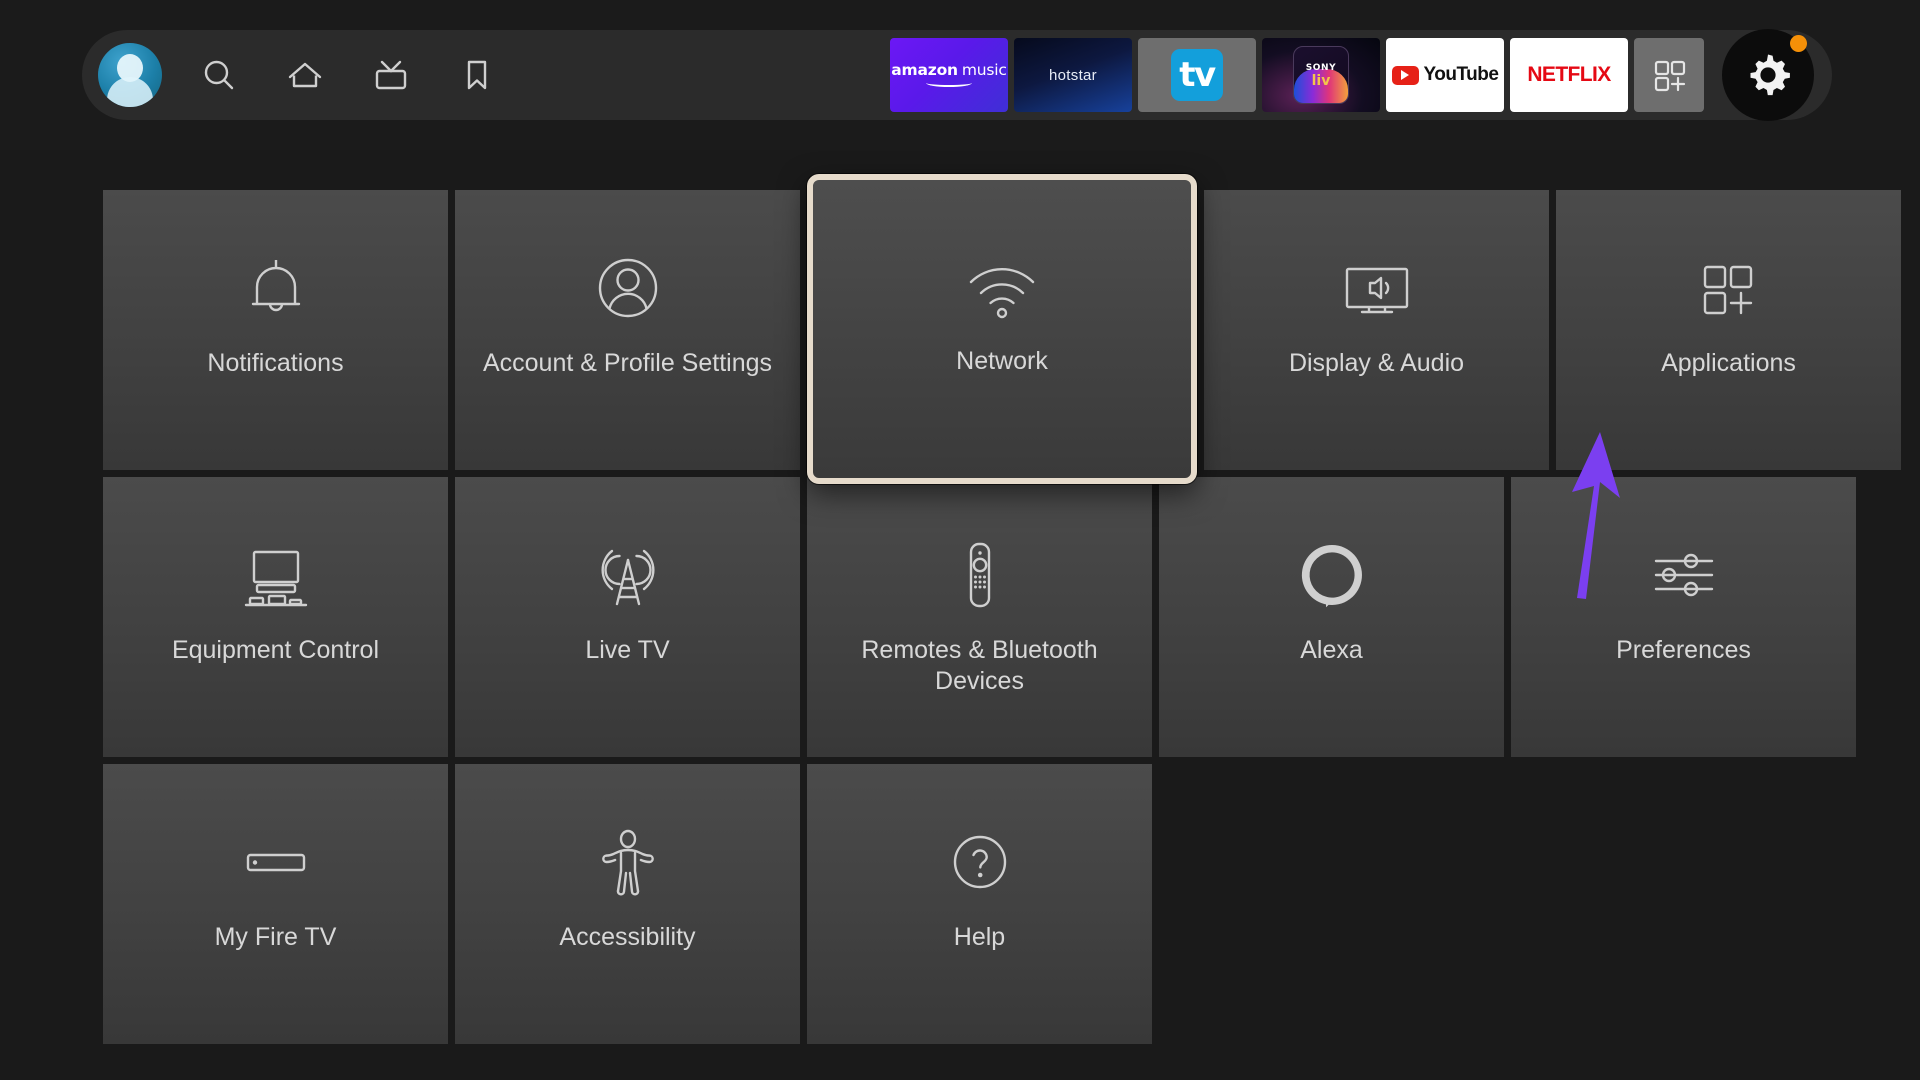 Image resolution: width=1920 pixels, height=1080 pixels. Describe the element at coordinates (276, 288) in the screenshot. I see `bell-icon` at that location.